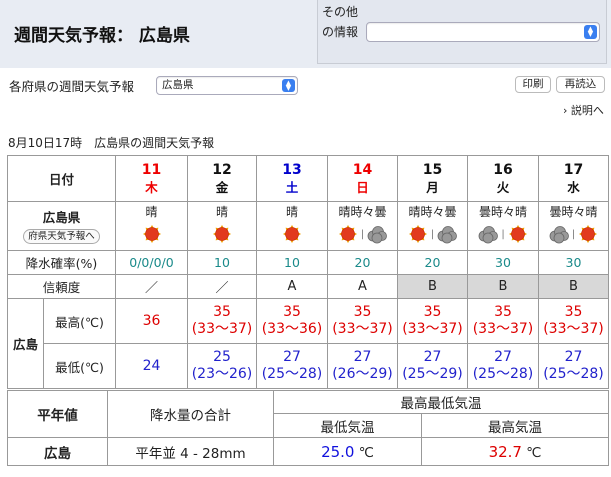 The image size is (611, 477). I want to click on unit: ℃, so click(534, 452).